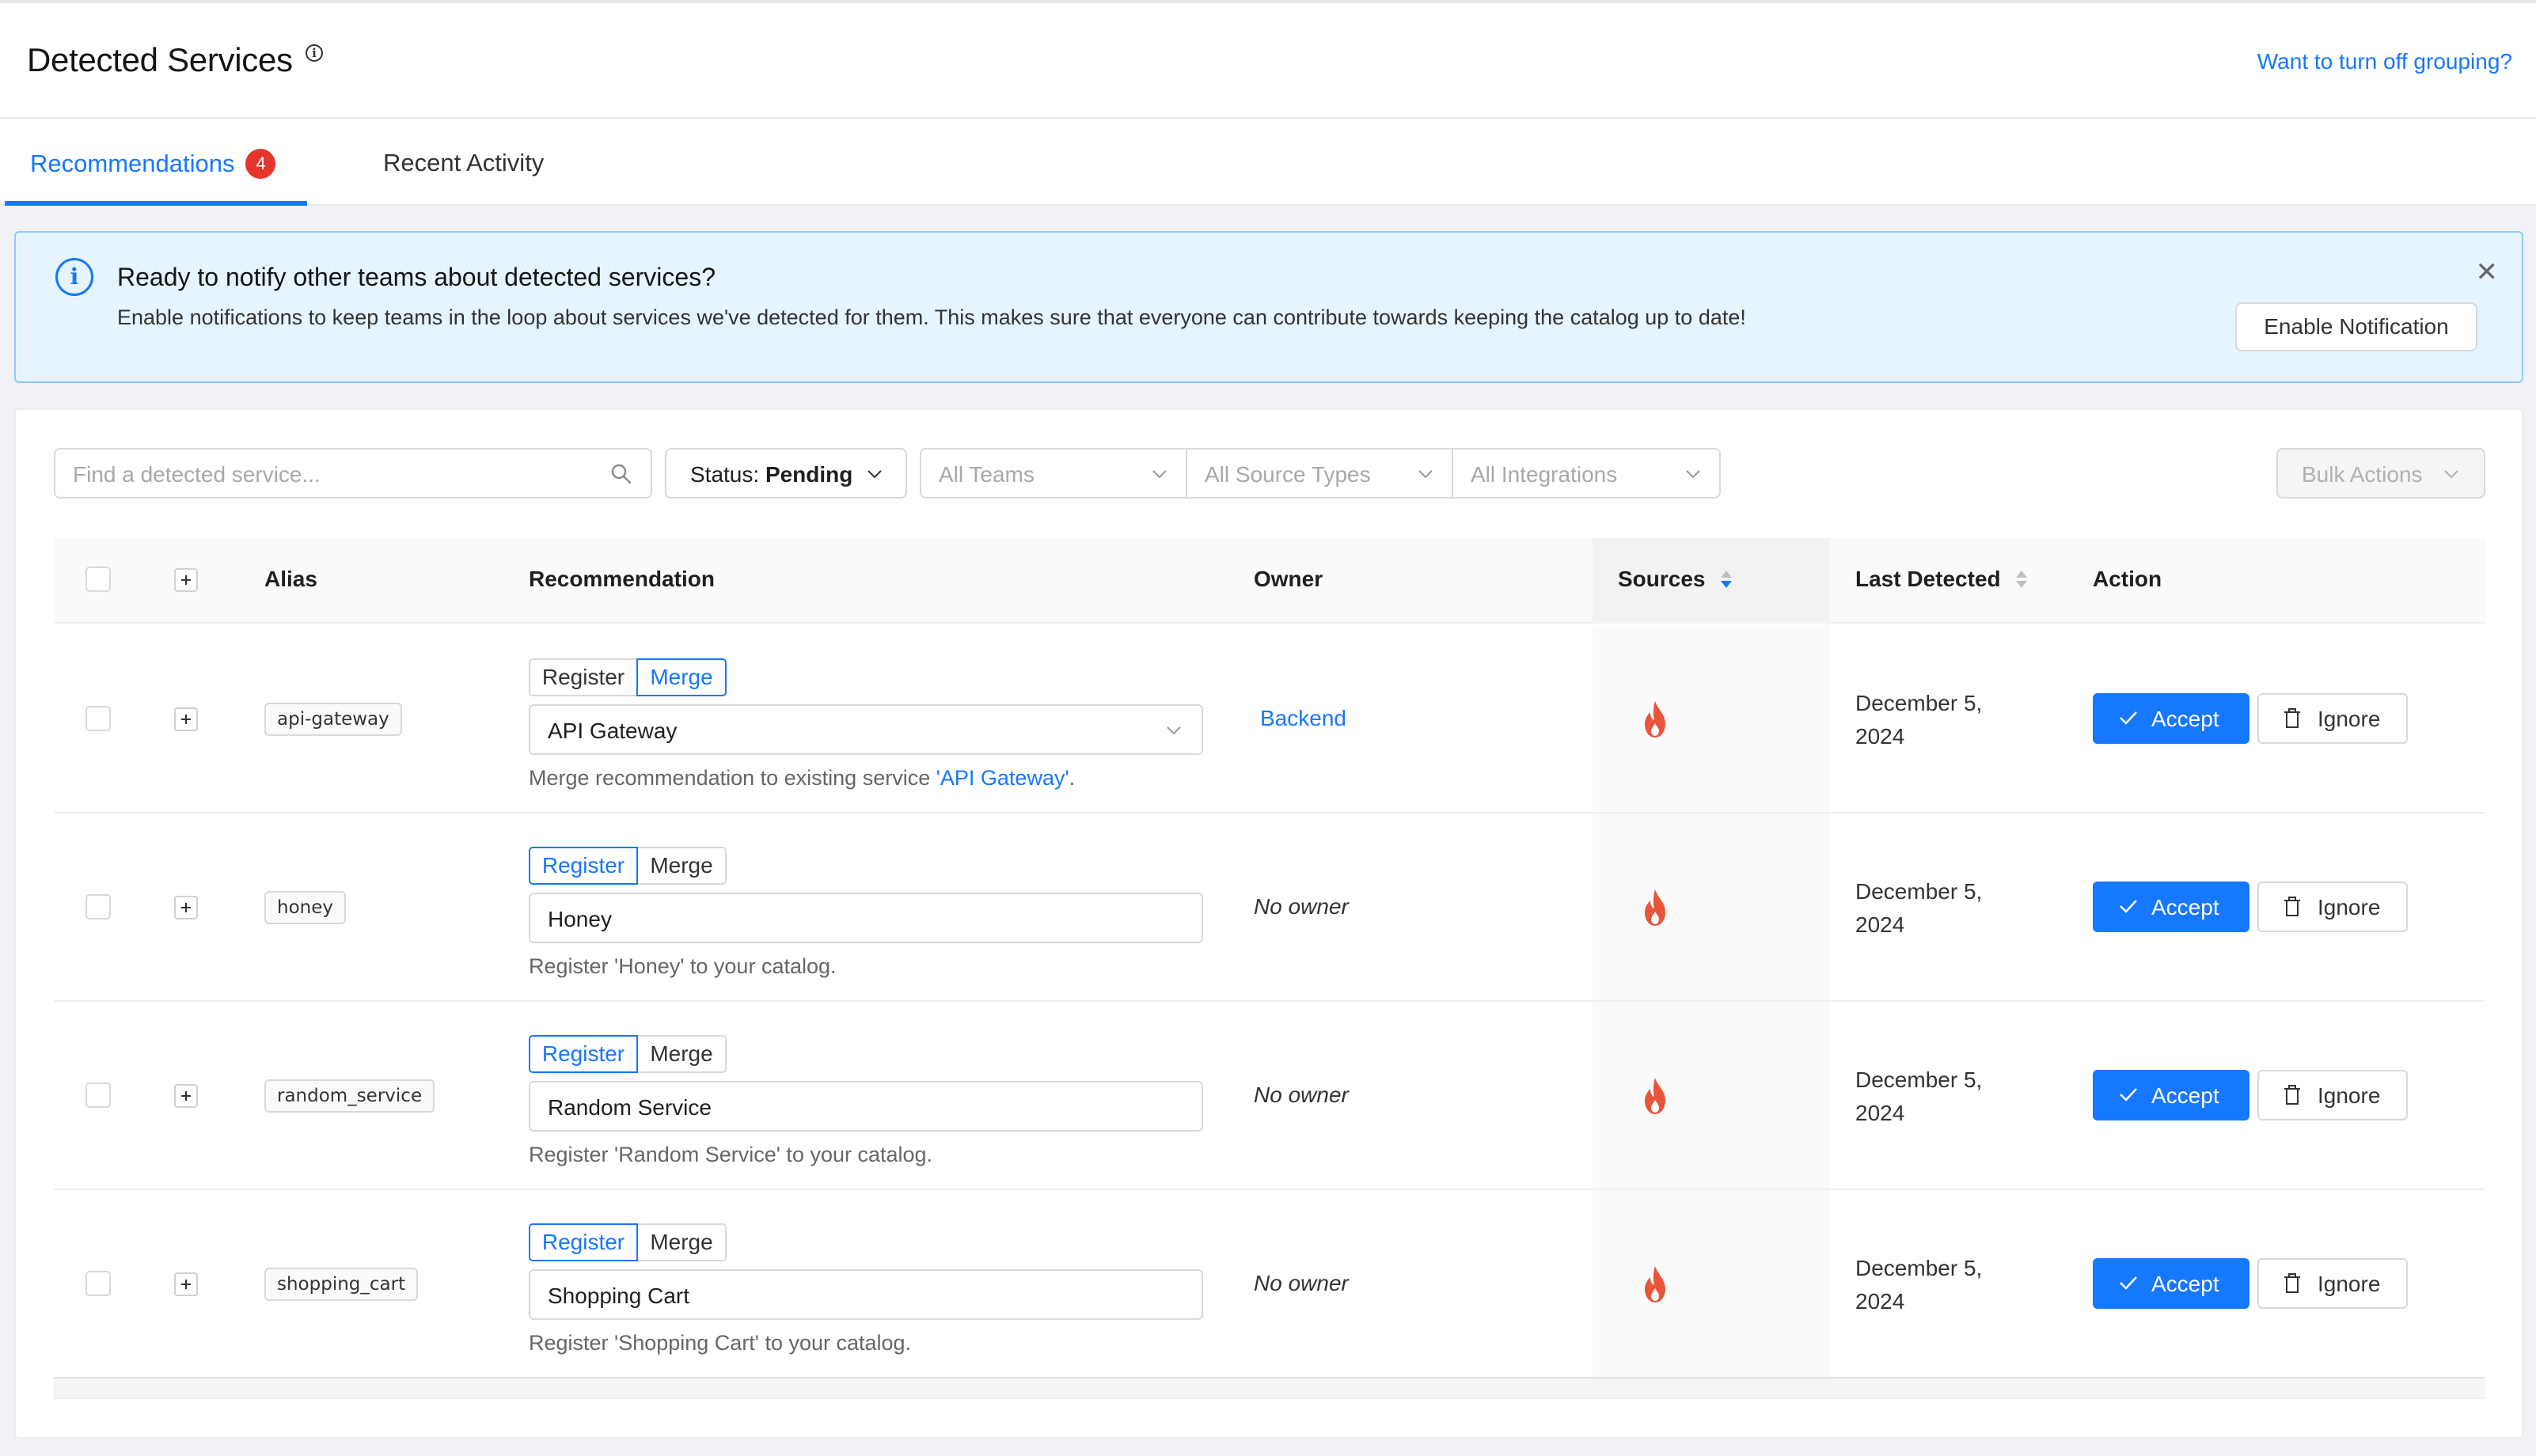 Image resolution: width=2536 pixels, height=1456 pixels. What do you see at coordinates (809, 474) in the screenshot?
I see `status-filter-value: Pending` at bounding box center [809, 474].